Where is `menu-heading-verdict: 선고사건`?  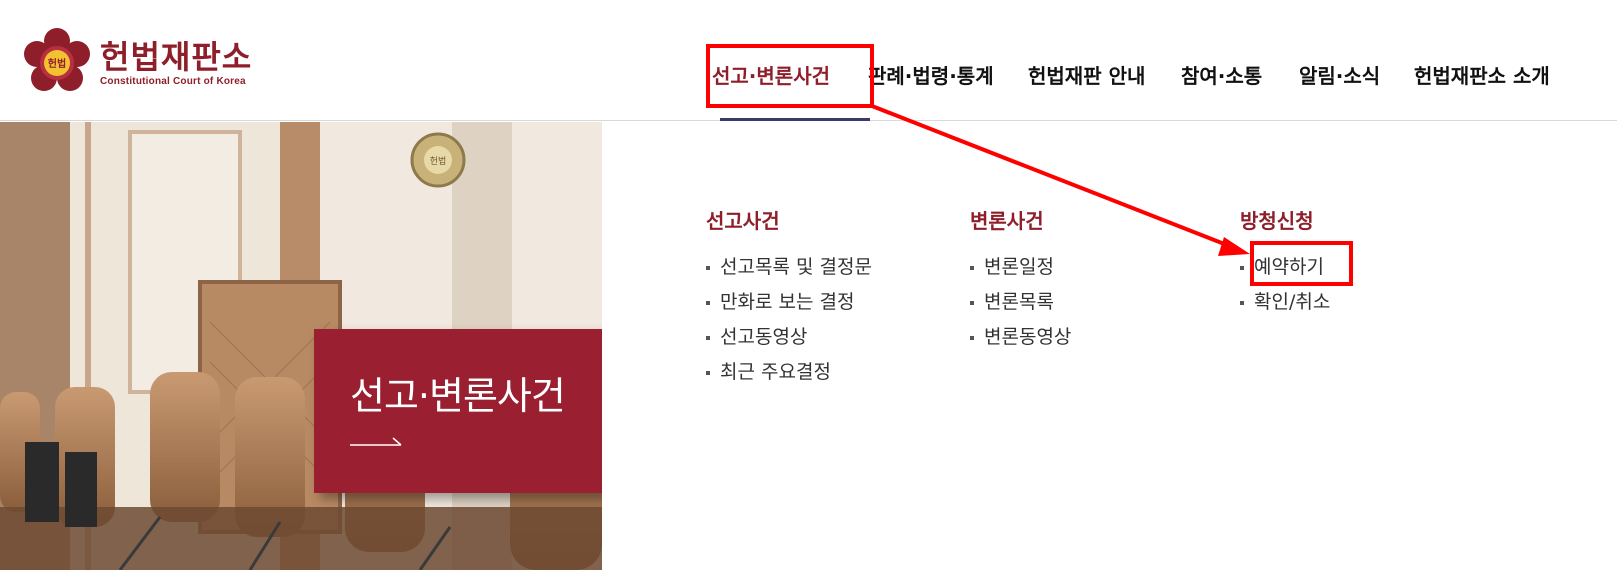 menu-heading-verdict: 선고사건 is located at coordinates (743, 221).